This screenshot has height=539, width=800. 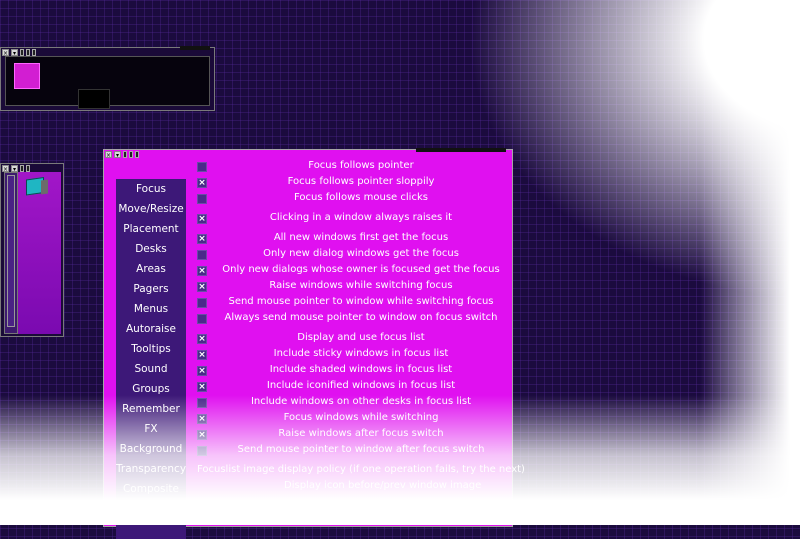 I want to click on category-item: Areas, so click(x=151, y=269).